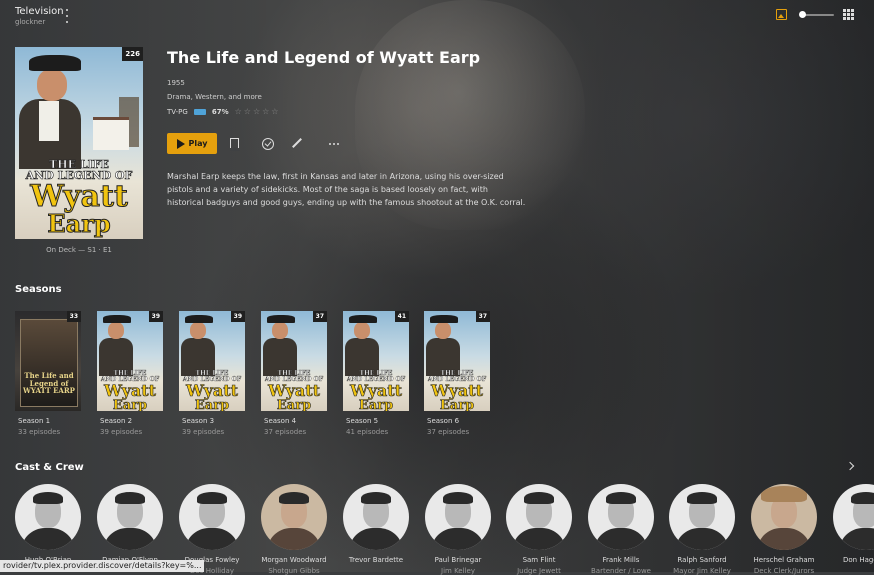  I want to click on season-episode-count: 41 episodes, so click(367, 432).